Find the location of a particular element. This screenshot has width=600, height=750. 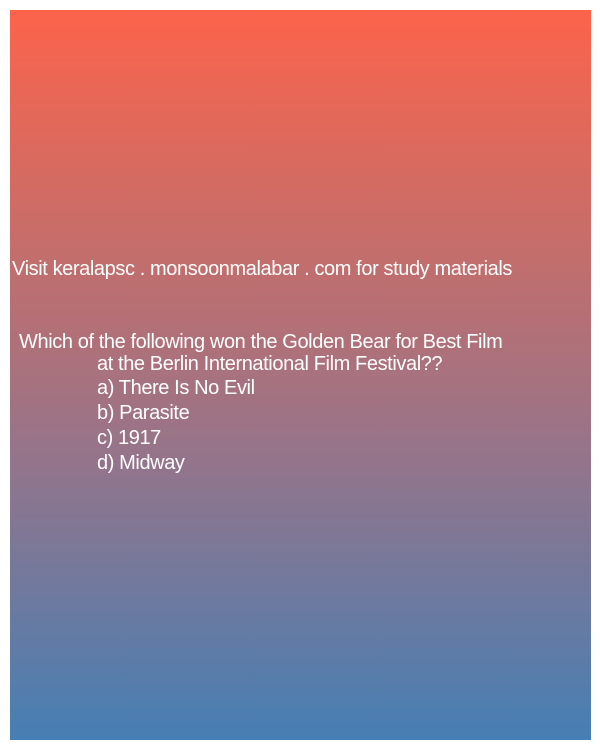

option-a: a) There Is No Evil is located at coordinates (176, 388).